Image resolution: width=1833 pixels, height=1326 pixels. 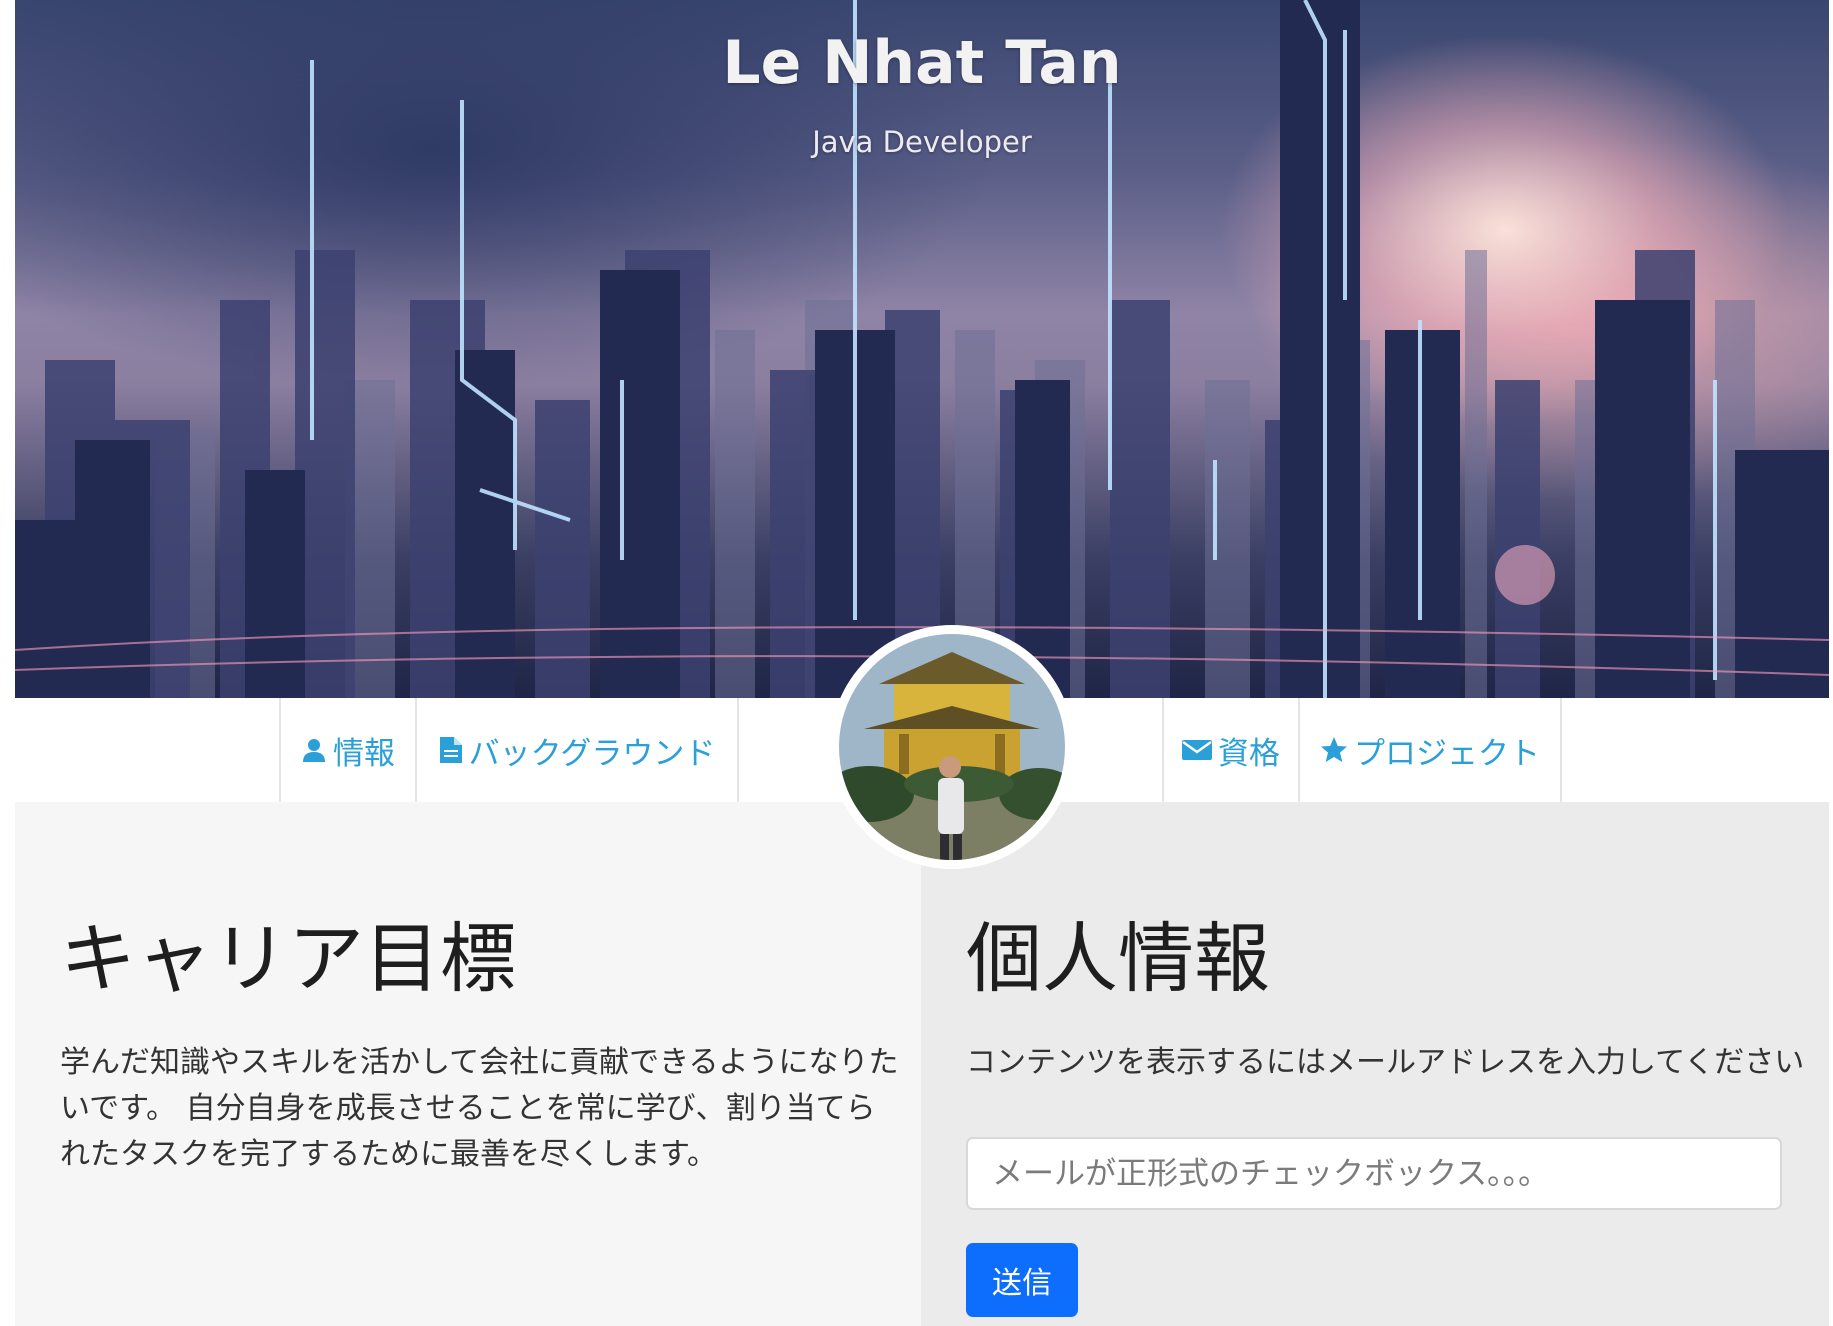 What do you see at coordinates (451, 750) in the screenshot?
I see `file-icon` at bounding box center [451, 750].